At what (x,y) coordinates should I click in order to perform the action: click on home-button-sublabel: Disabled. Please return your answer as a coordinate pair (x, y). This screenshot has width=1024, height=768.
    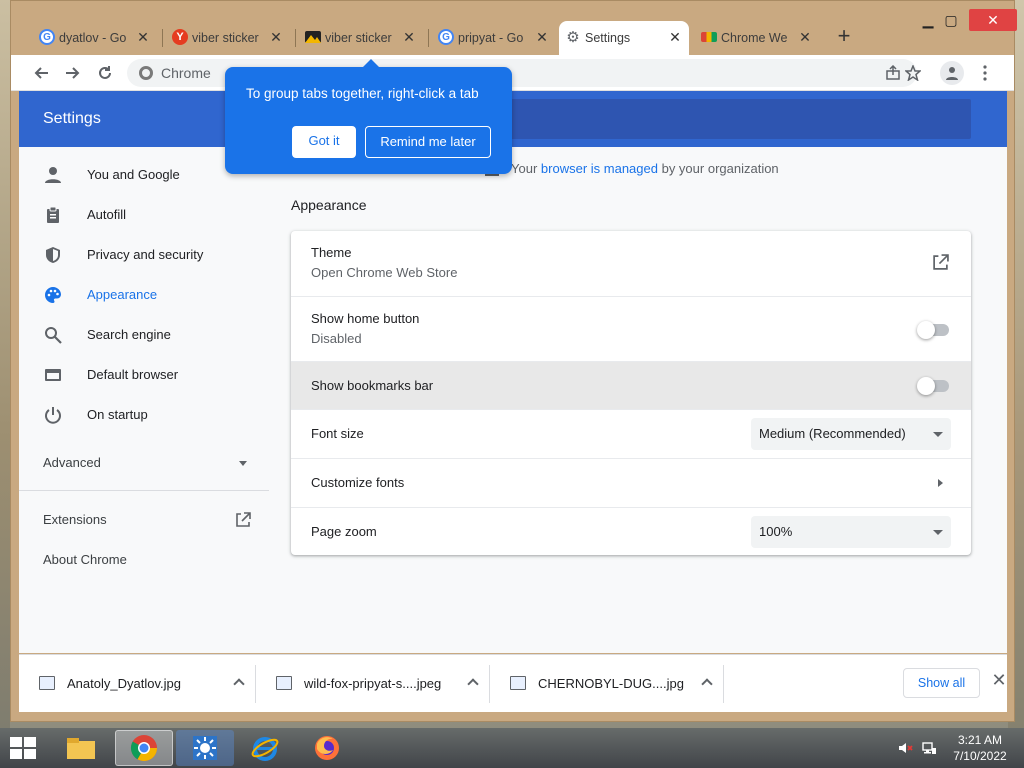
    Looking at the image, I should click on (336, 338).